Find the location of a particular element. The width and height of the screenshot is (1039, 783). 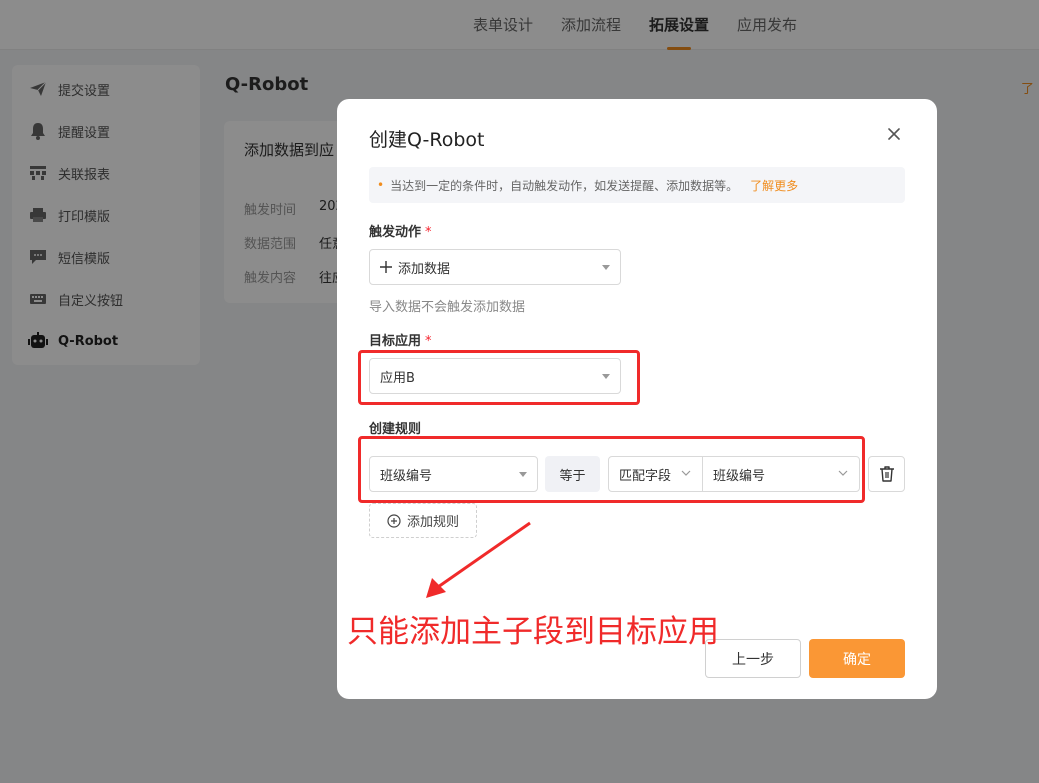

annotation-arrow is located at coordinates (478, 559).